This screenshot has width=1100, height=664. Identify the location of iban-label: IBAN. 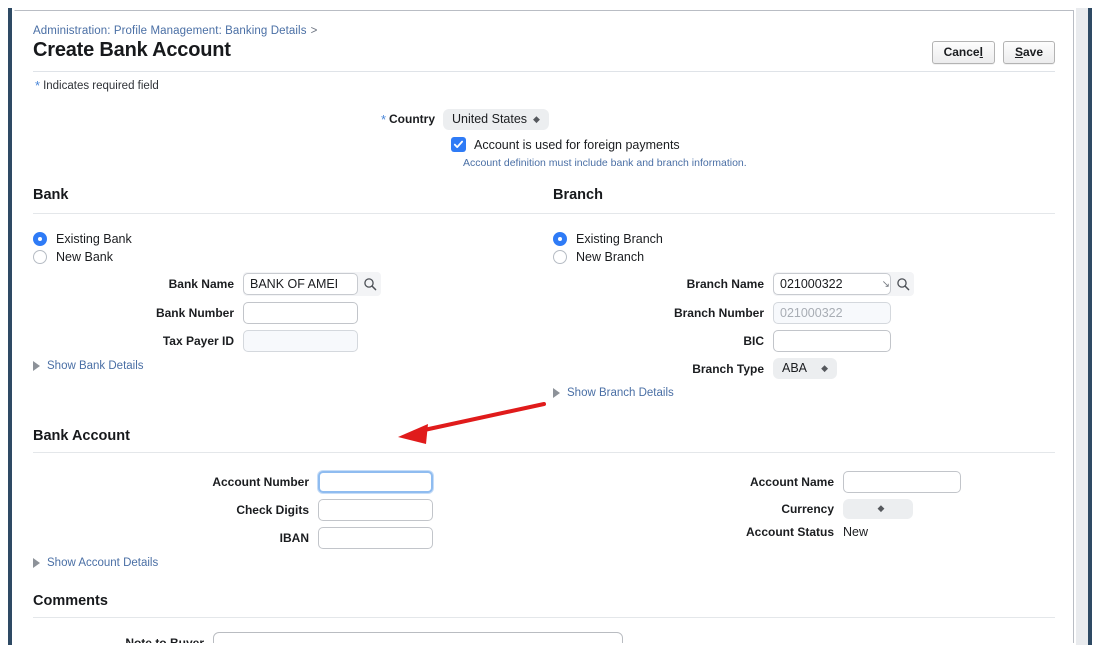
(294, 538).